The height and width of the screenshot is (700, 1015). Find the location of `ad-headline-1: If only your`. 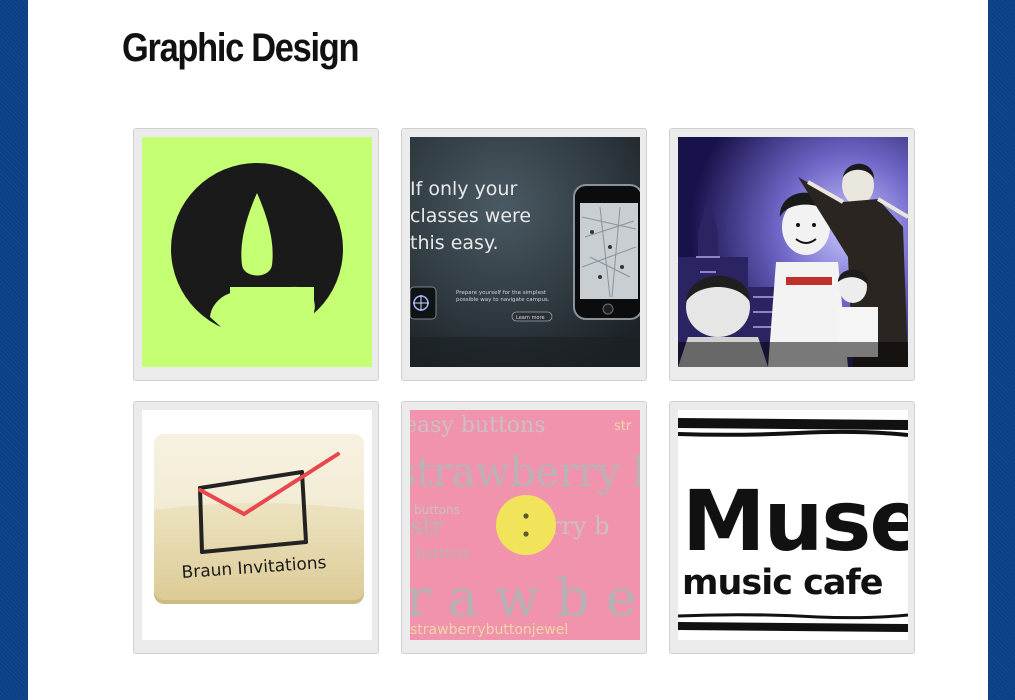

ad-headline-1: If only your is located at coordinates (463, 189).